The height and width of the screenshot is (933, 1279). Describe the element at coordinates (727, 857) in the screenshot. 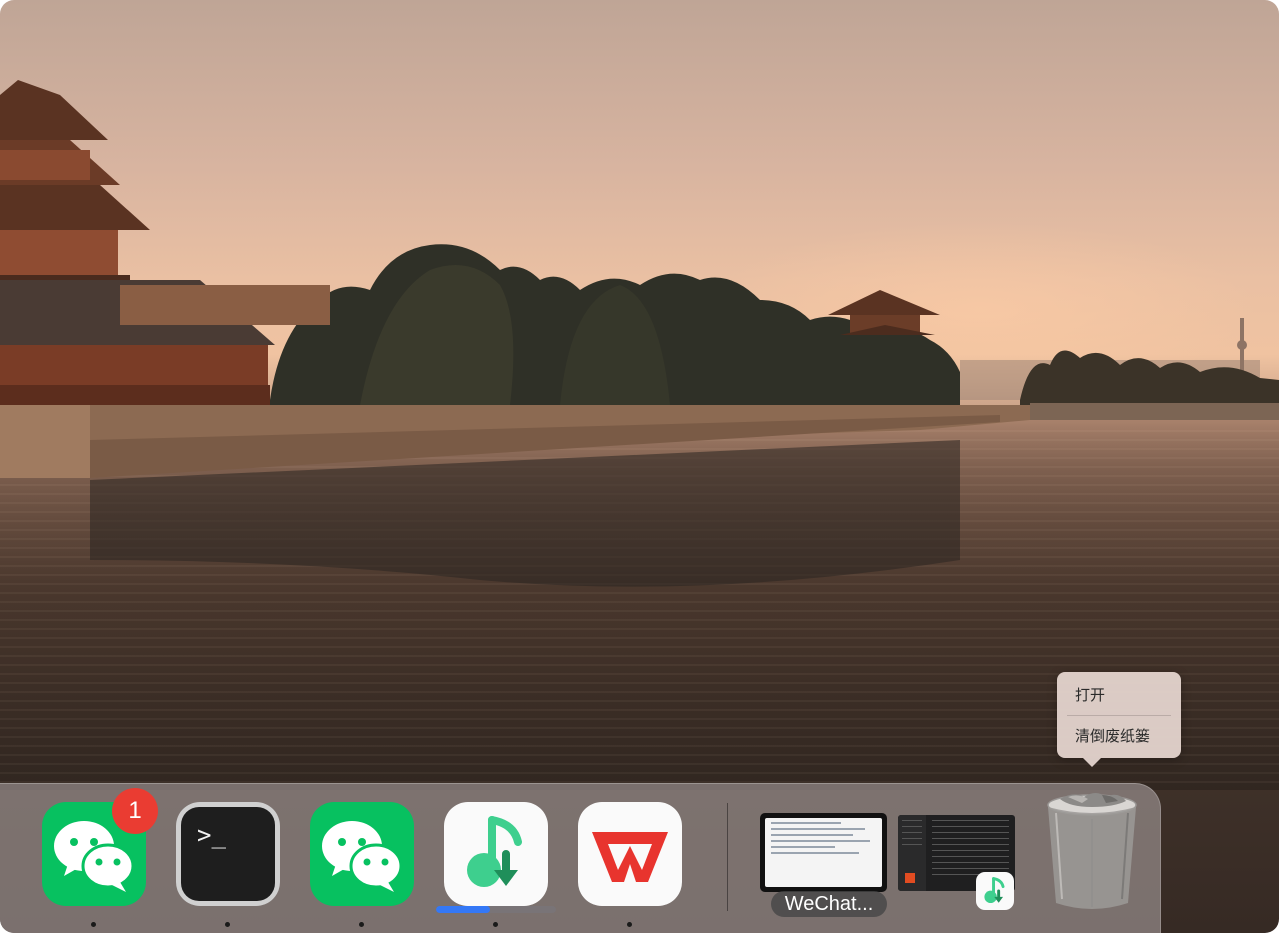

I see `dock-divider` at that location.